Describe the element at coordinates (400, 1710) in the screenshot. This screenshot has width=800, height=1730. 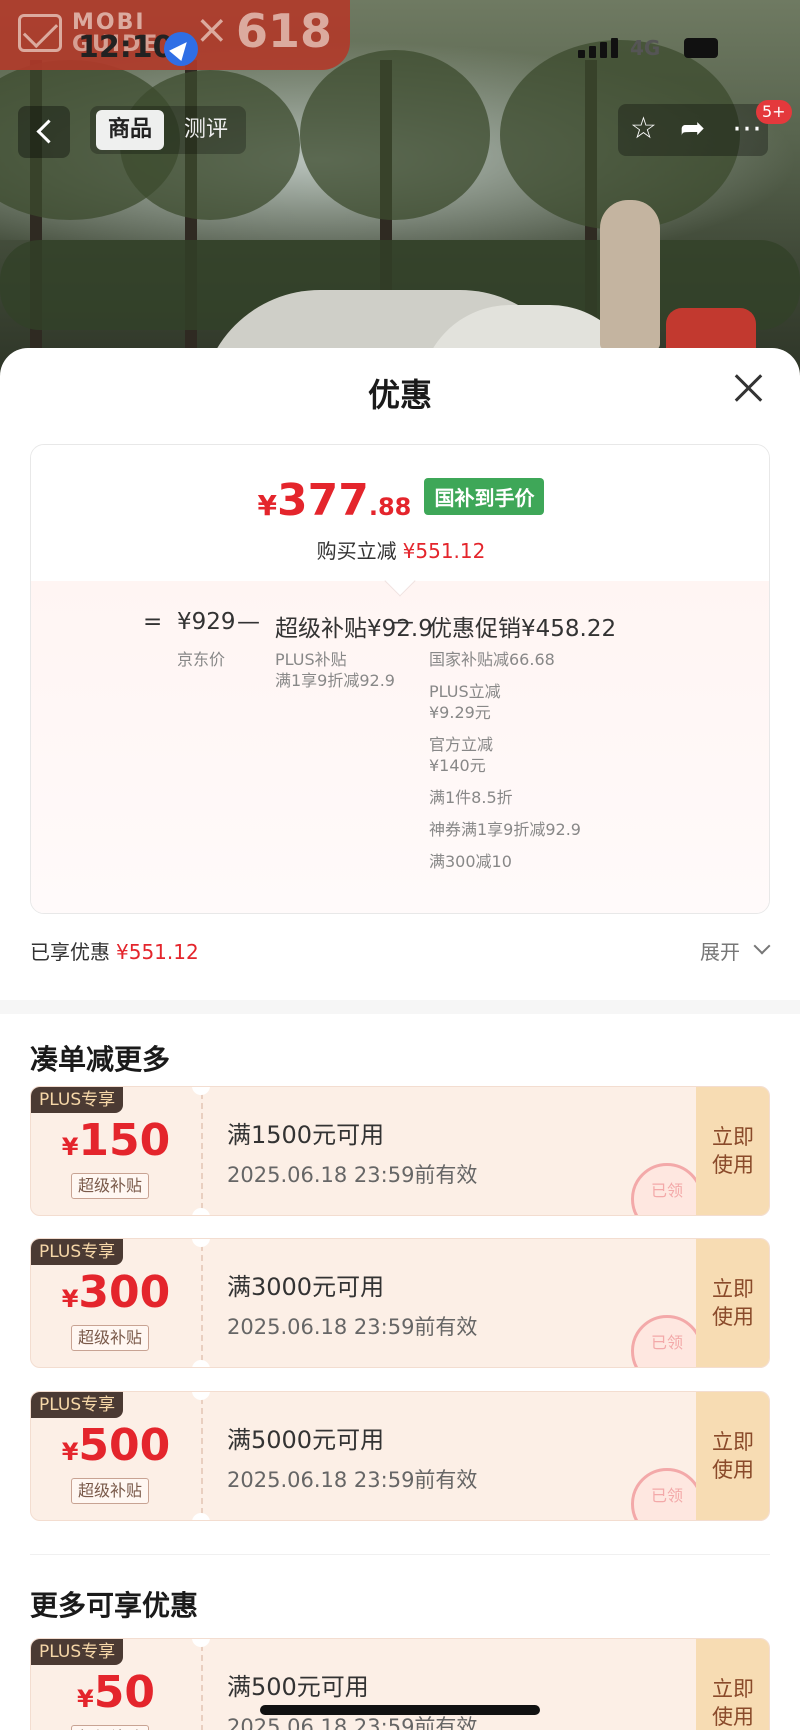
I see `home-indicator` at that location.